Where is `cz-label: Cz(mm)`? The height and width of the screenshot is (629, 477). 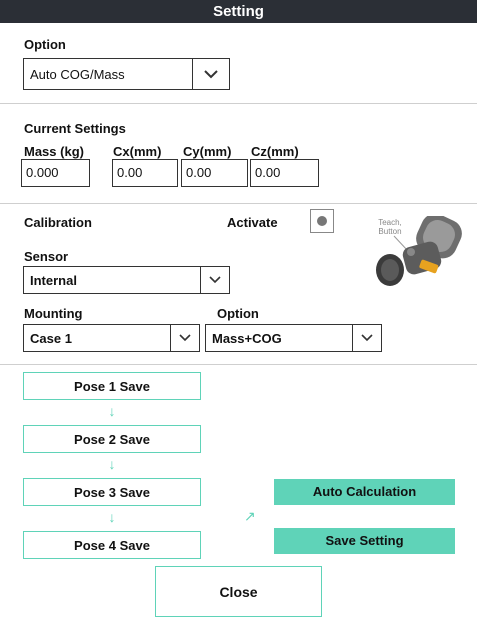
cz-label: Cz(mm) is located at coordinates (275, 151).